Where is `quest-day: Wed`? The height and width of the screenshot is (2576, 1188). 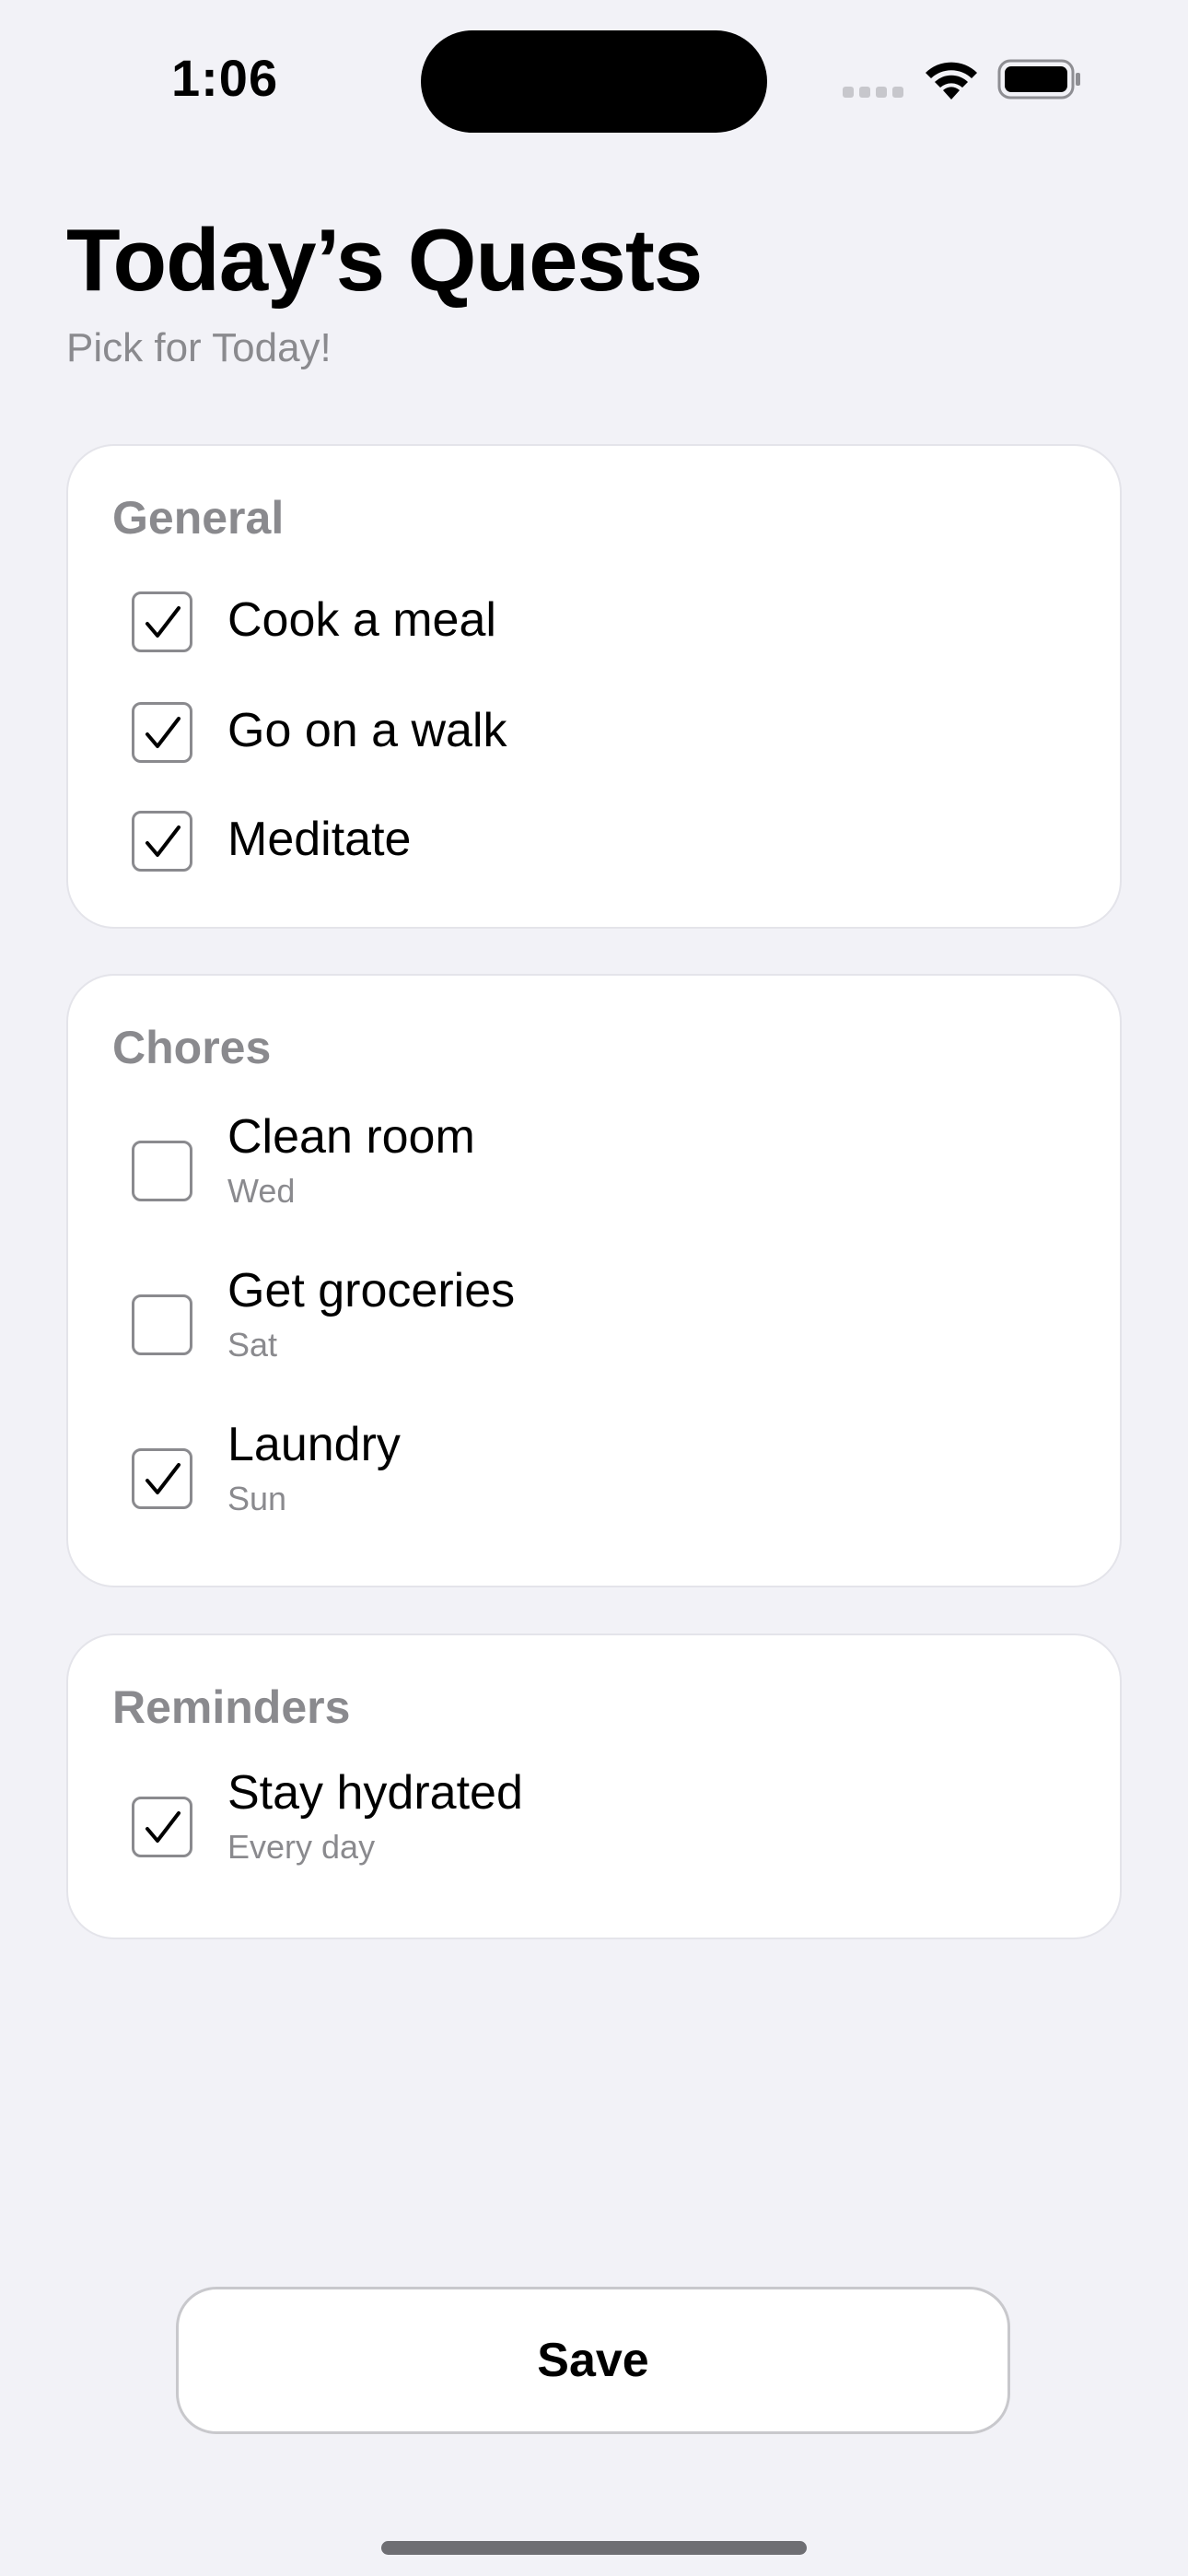
quest-day: Wed is located at coordinates (261, 1191).